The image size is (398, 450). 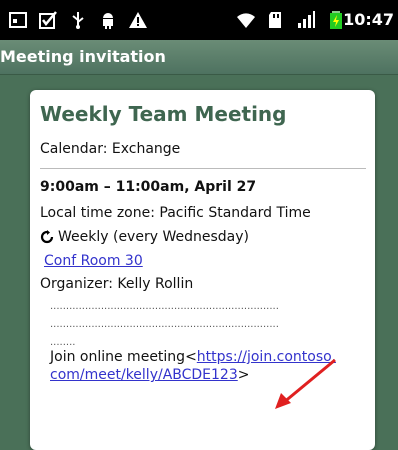 I want to click on recurrence-text: Weekly (every Wednesday), so click(x=153, y=237).